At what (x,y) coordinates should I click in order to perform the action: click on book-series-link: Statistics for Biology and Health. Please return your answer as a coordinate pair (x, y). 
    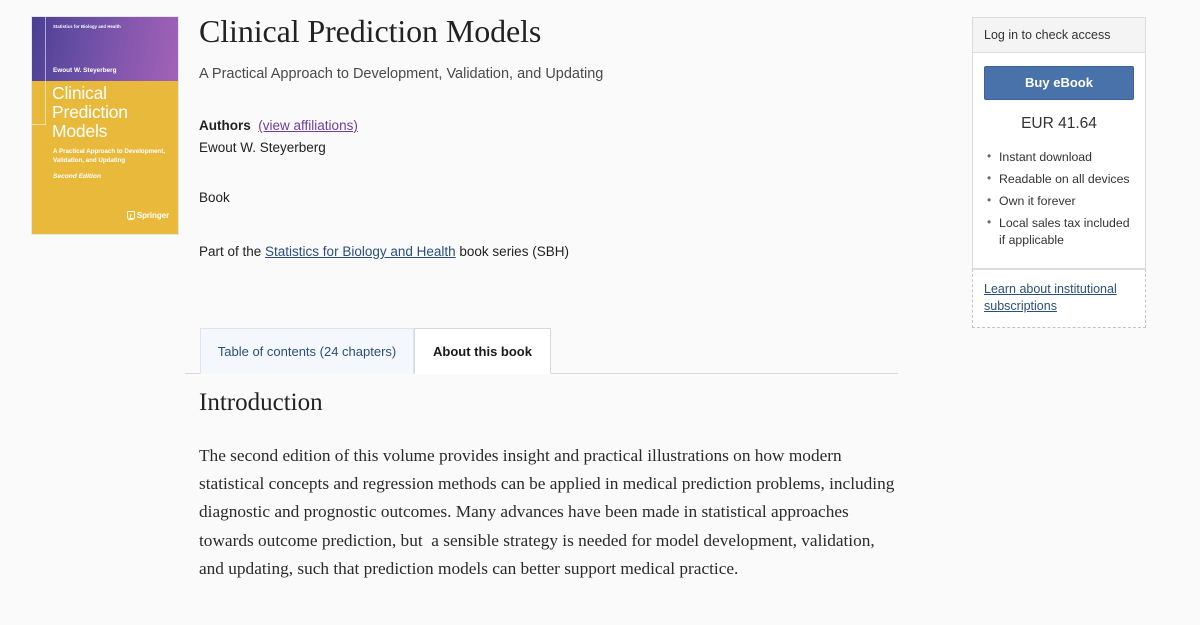
    Looking at the image, I should click on (360, 251).